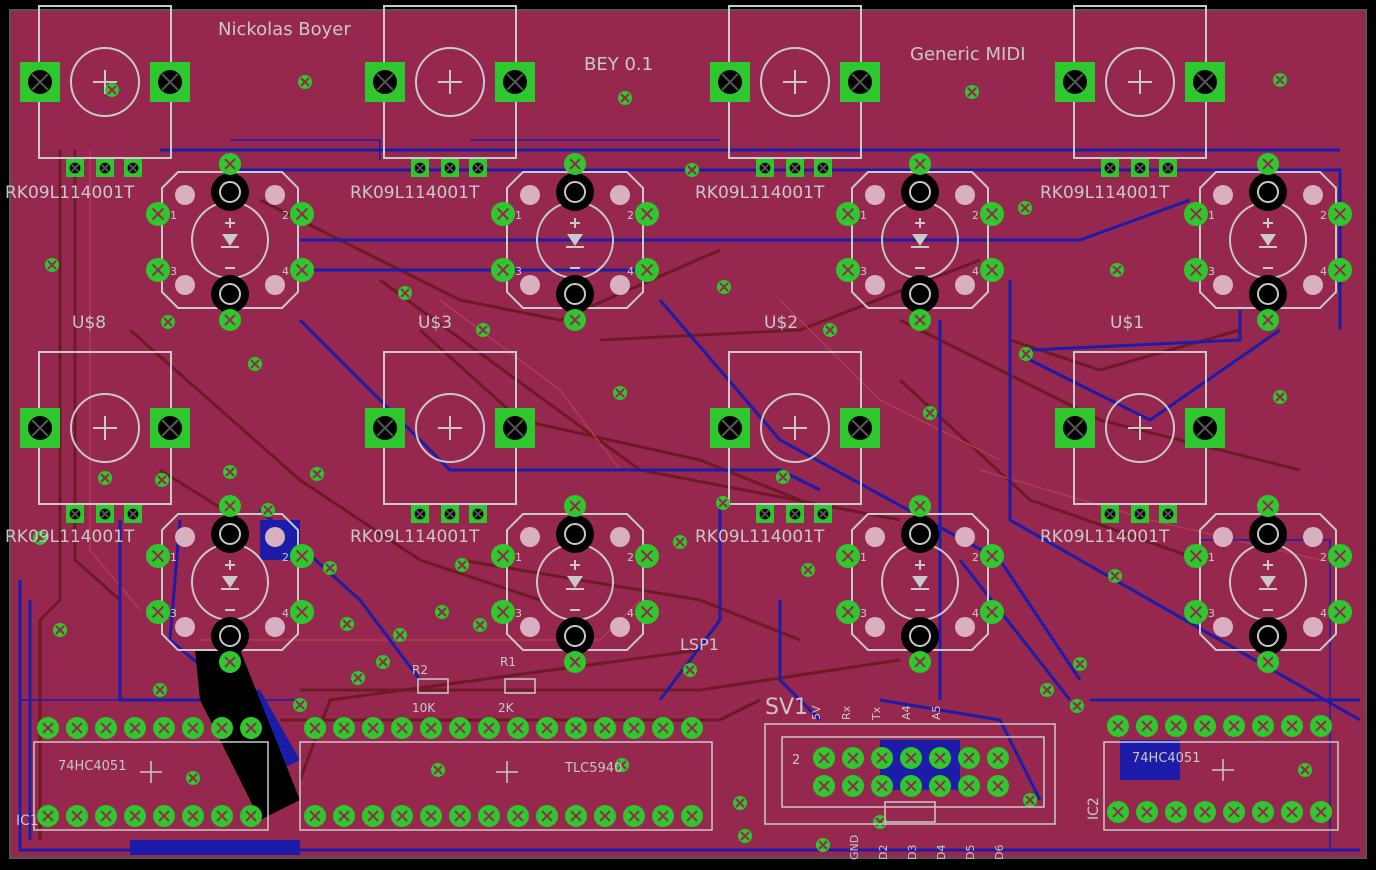 The image size is (1376, 870). I want to click on sv1-top-pin: A4, so click(906, 712).